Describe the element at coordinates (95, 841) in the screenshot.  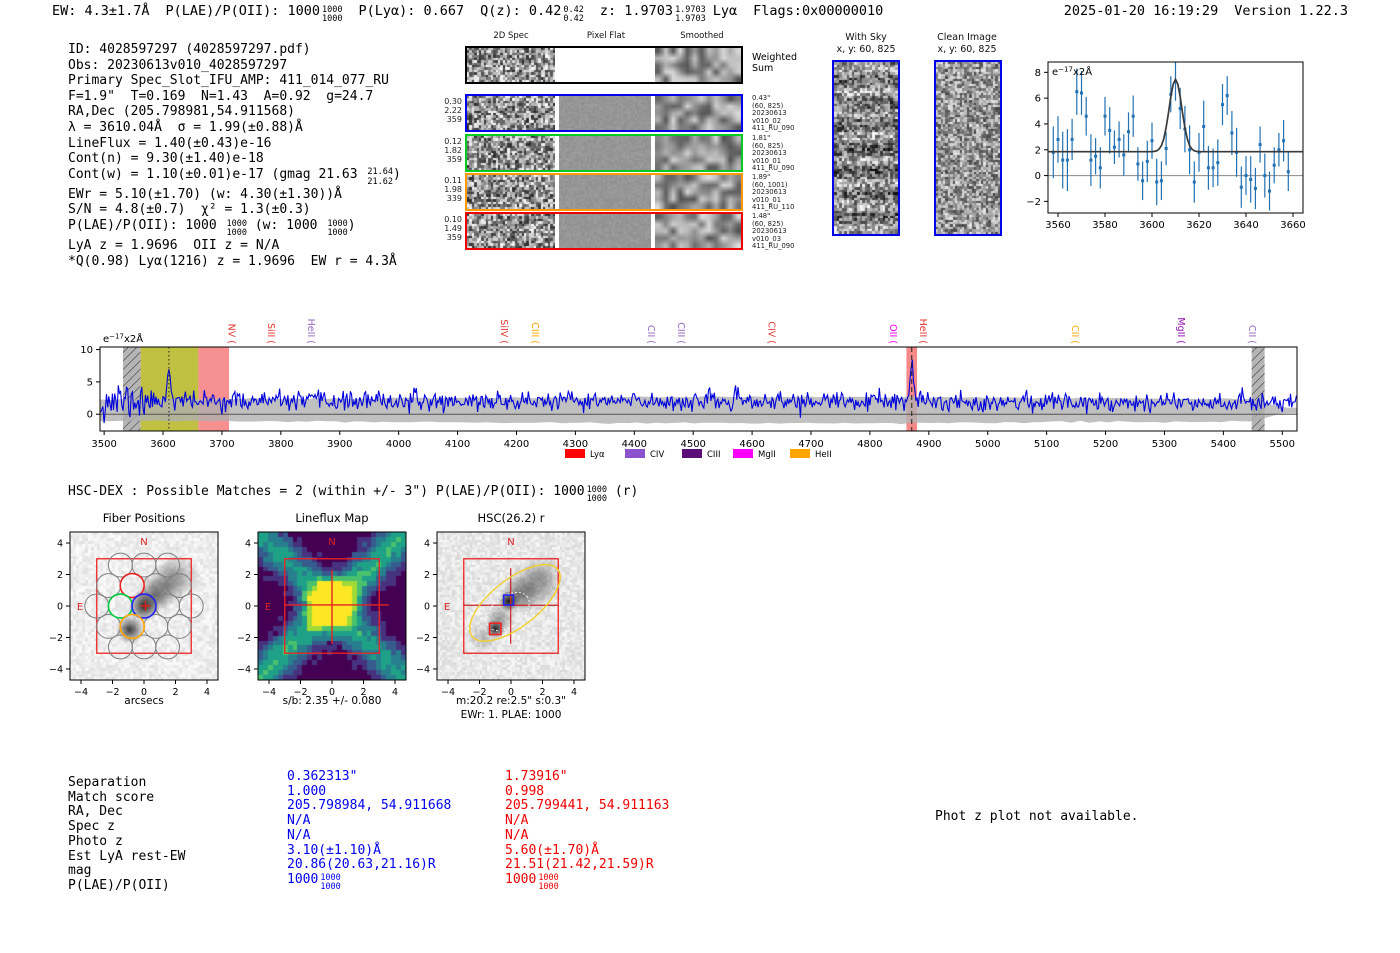
I see `row-label: Photo z` at that location.